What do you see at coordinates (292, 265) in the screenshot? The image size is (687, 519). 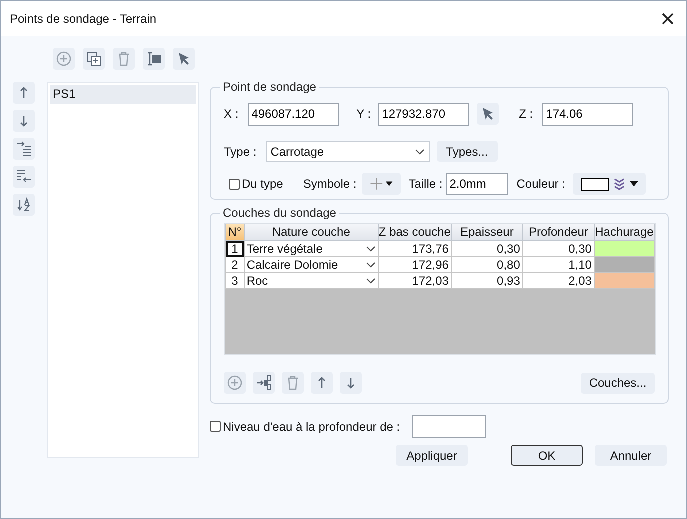 I see `dropdown-value: Calcaire Dolomie` at bounding box center [292, 265].